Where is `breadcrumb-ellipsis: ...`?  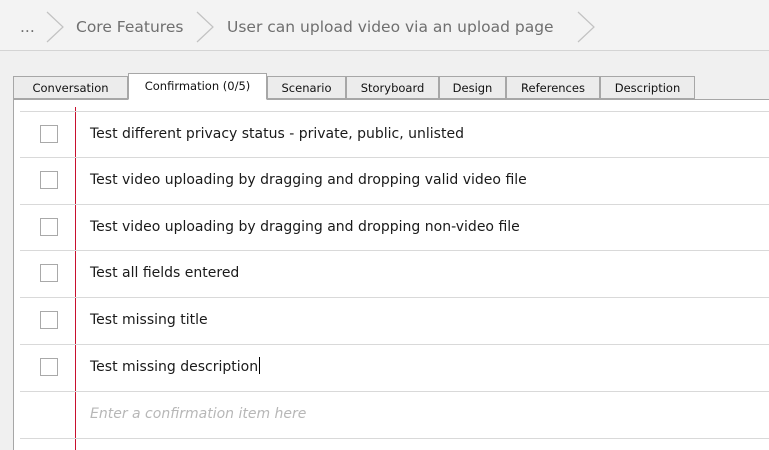 breadcrumb-ellipsis: ... is located at coordinates (27, 27).